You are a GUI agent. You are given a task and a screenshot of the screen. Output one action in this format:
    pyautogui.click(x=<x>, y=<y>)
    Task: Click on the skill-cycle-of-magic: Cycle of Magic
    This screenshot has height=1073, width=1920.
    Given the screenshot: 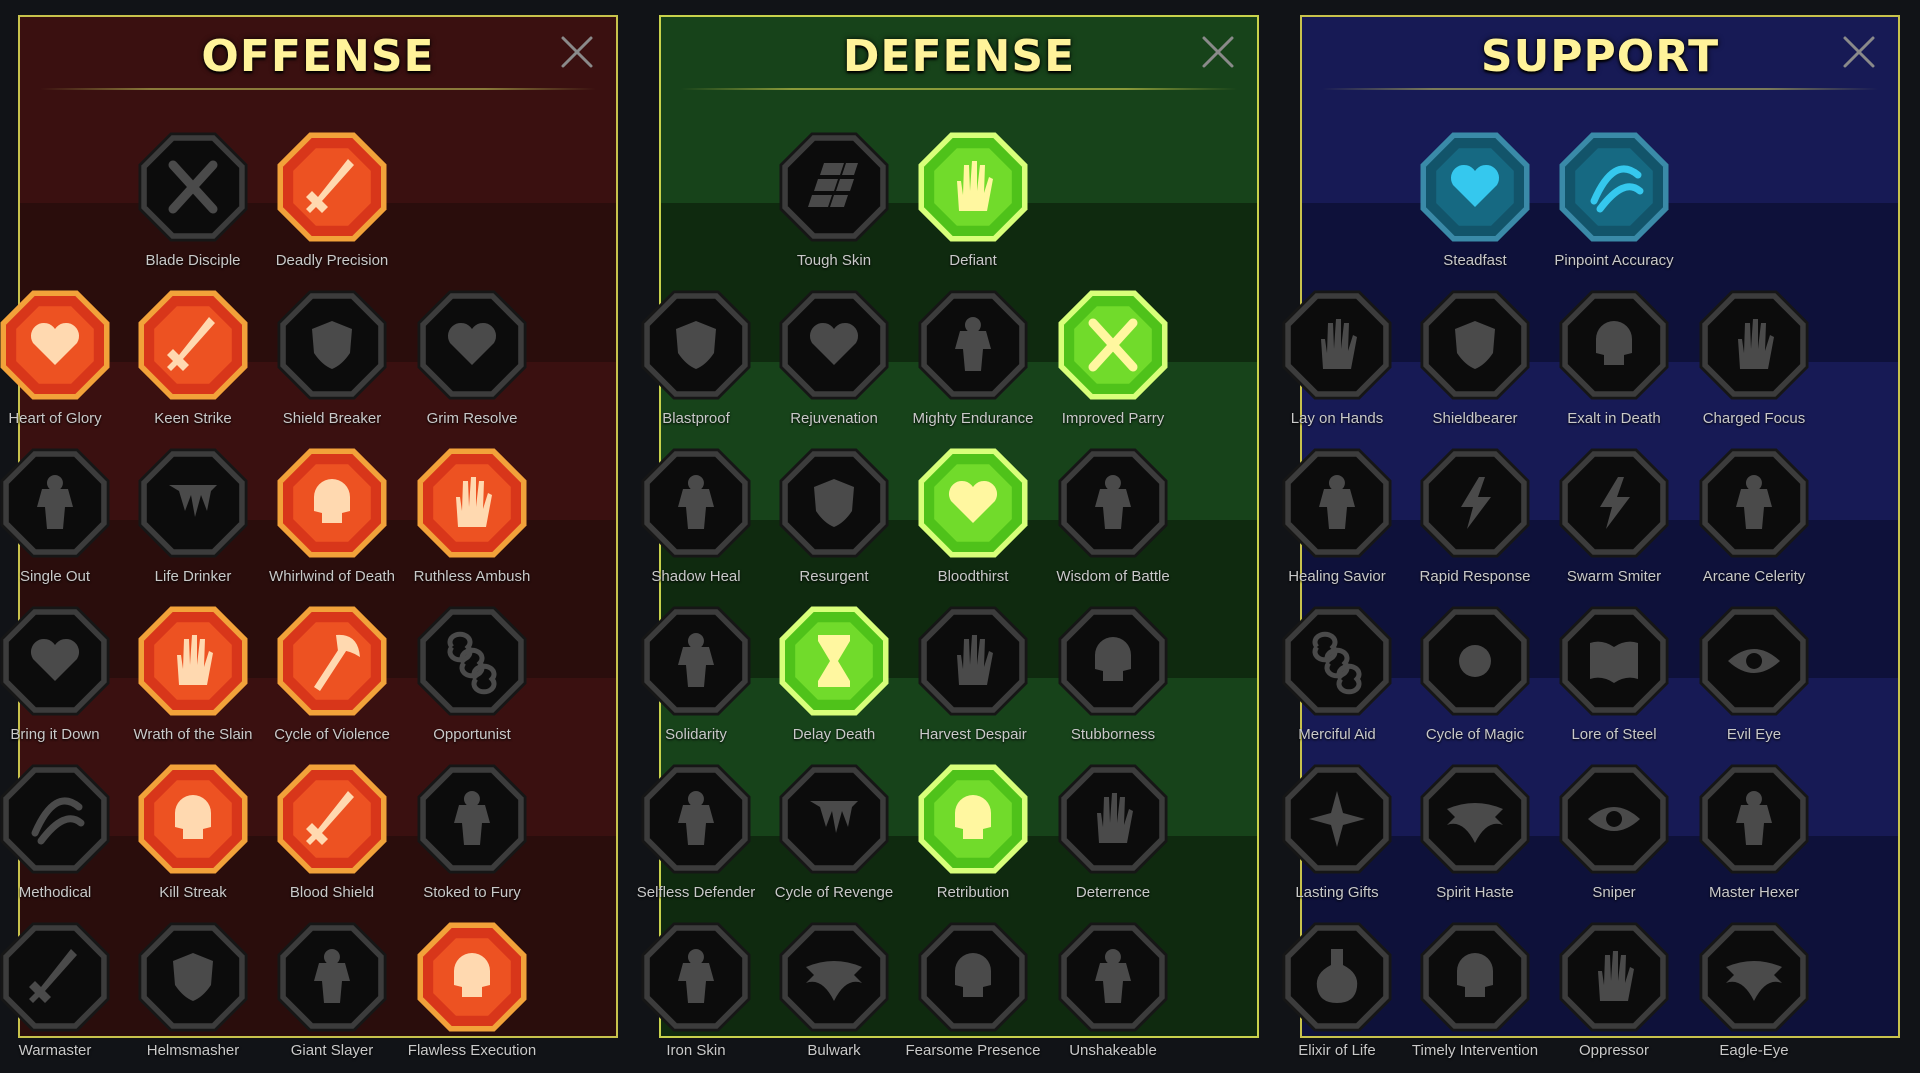 What is the action you would take?
    pyautogui.click(x=1475, y=678)
    